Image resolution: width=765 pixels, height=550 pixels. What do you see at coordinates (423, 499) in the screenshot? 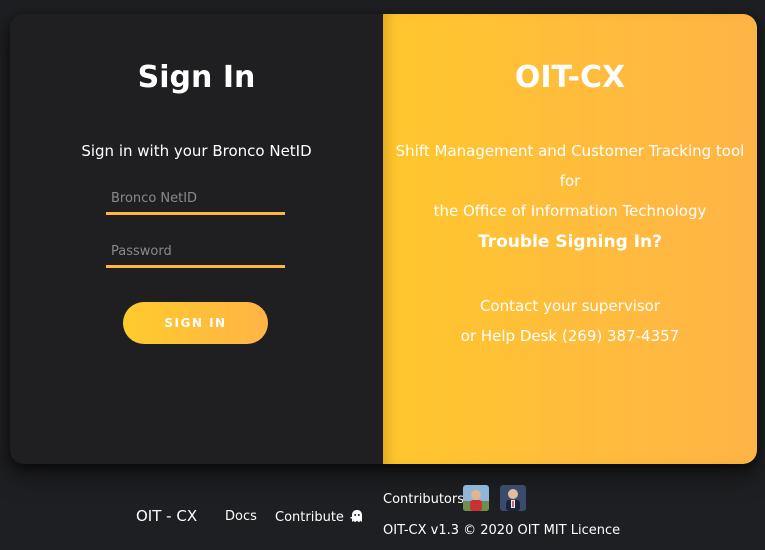
I see `contributors-label: Contributors` at bounding box center [423, 499].